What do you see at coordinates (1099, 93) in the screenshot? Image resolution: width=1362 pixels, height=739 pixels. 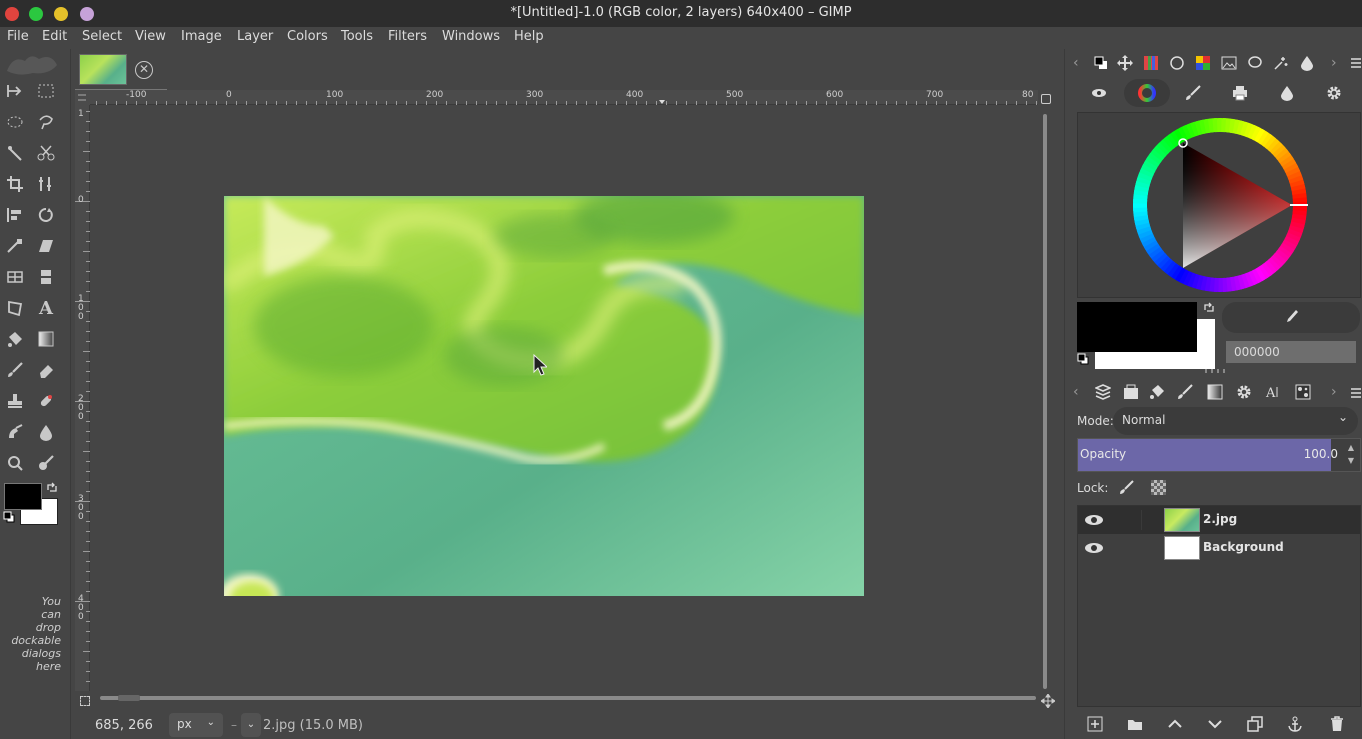 I see `scales-eye-icon` at bounding box center [1099, 93].